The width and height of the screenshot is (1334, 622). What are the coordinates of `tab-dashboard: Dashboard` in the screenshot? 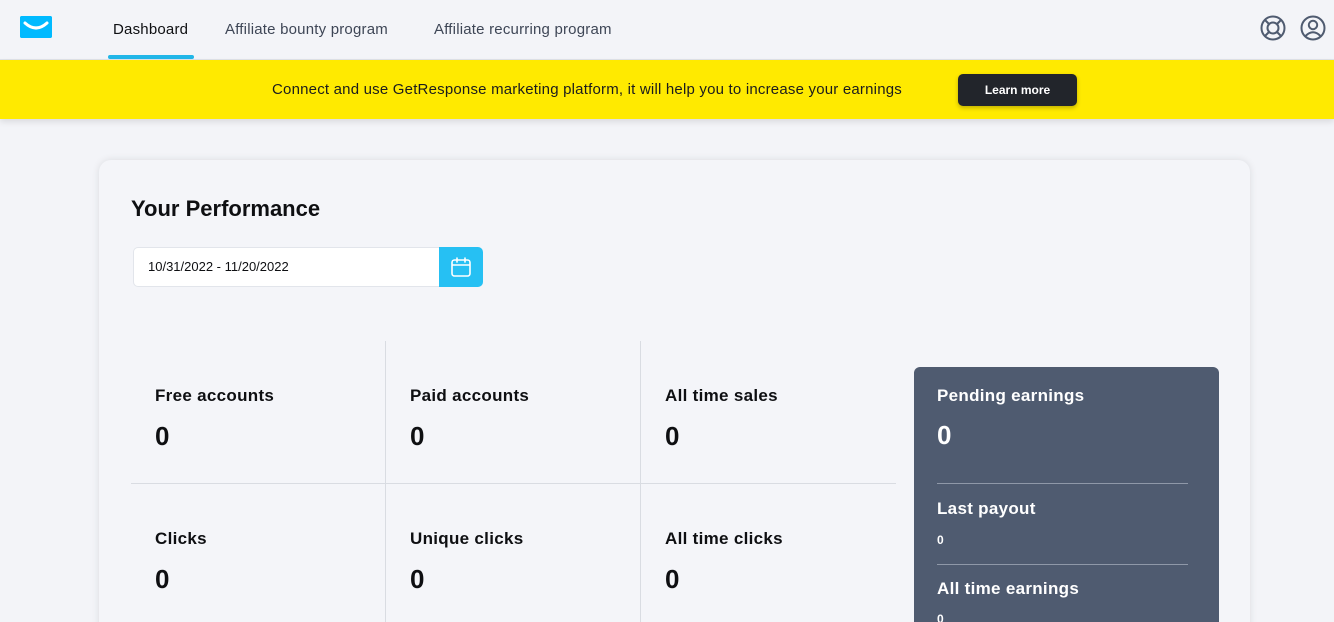 It's located at (151, 30).